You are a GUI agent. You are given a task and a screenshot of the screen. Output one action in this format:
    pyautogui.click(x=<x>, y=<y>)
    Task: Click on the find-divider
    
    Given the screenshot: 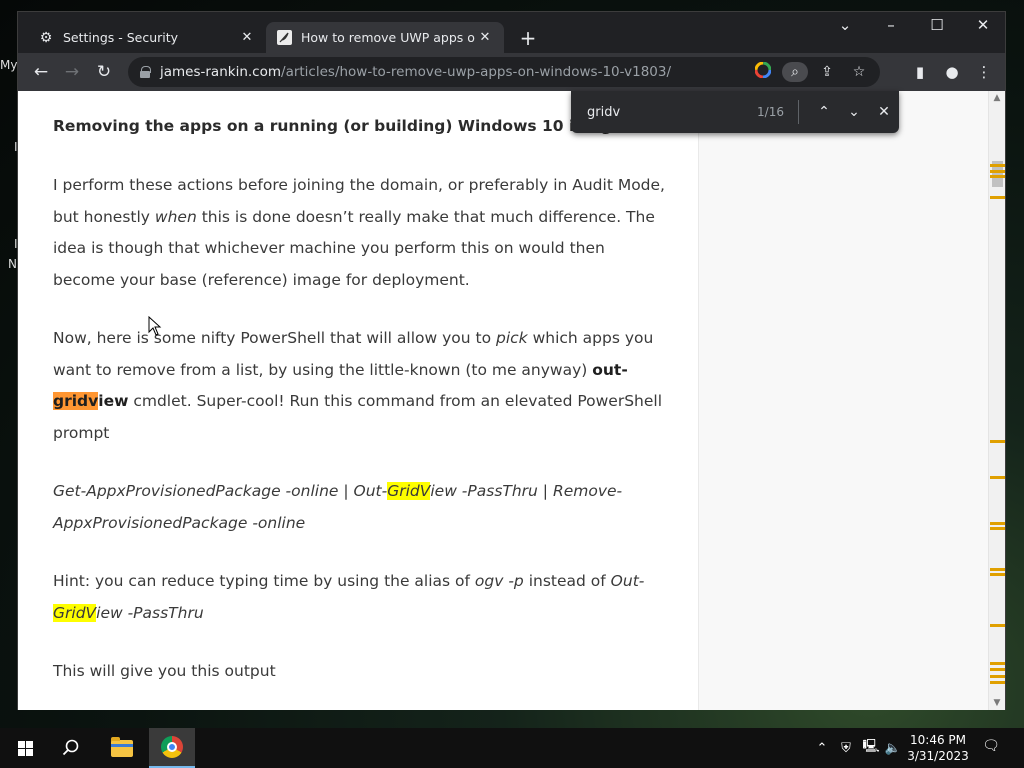 What is the action you would take?
    pyautogui.click(x=798, y=112)
    